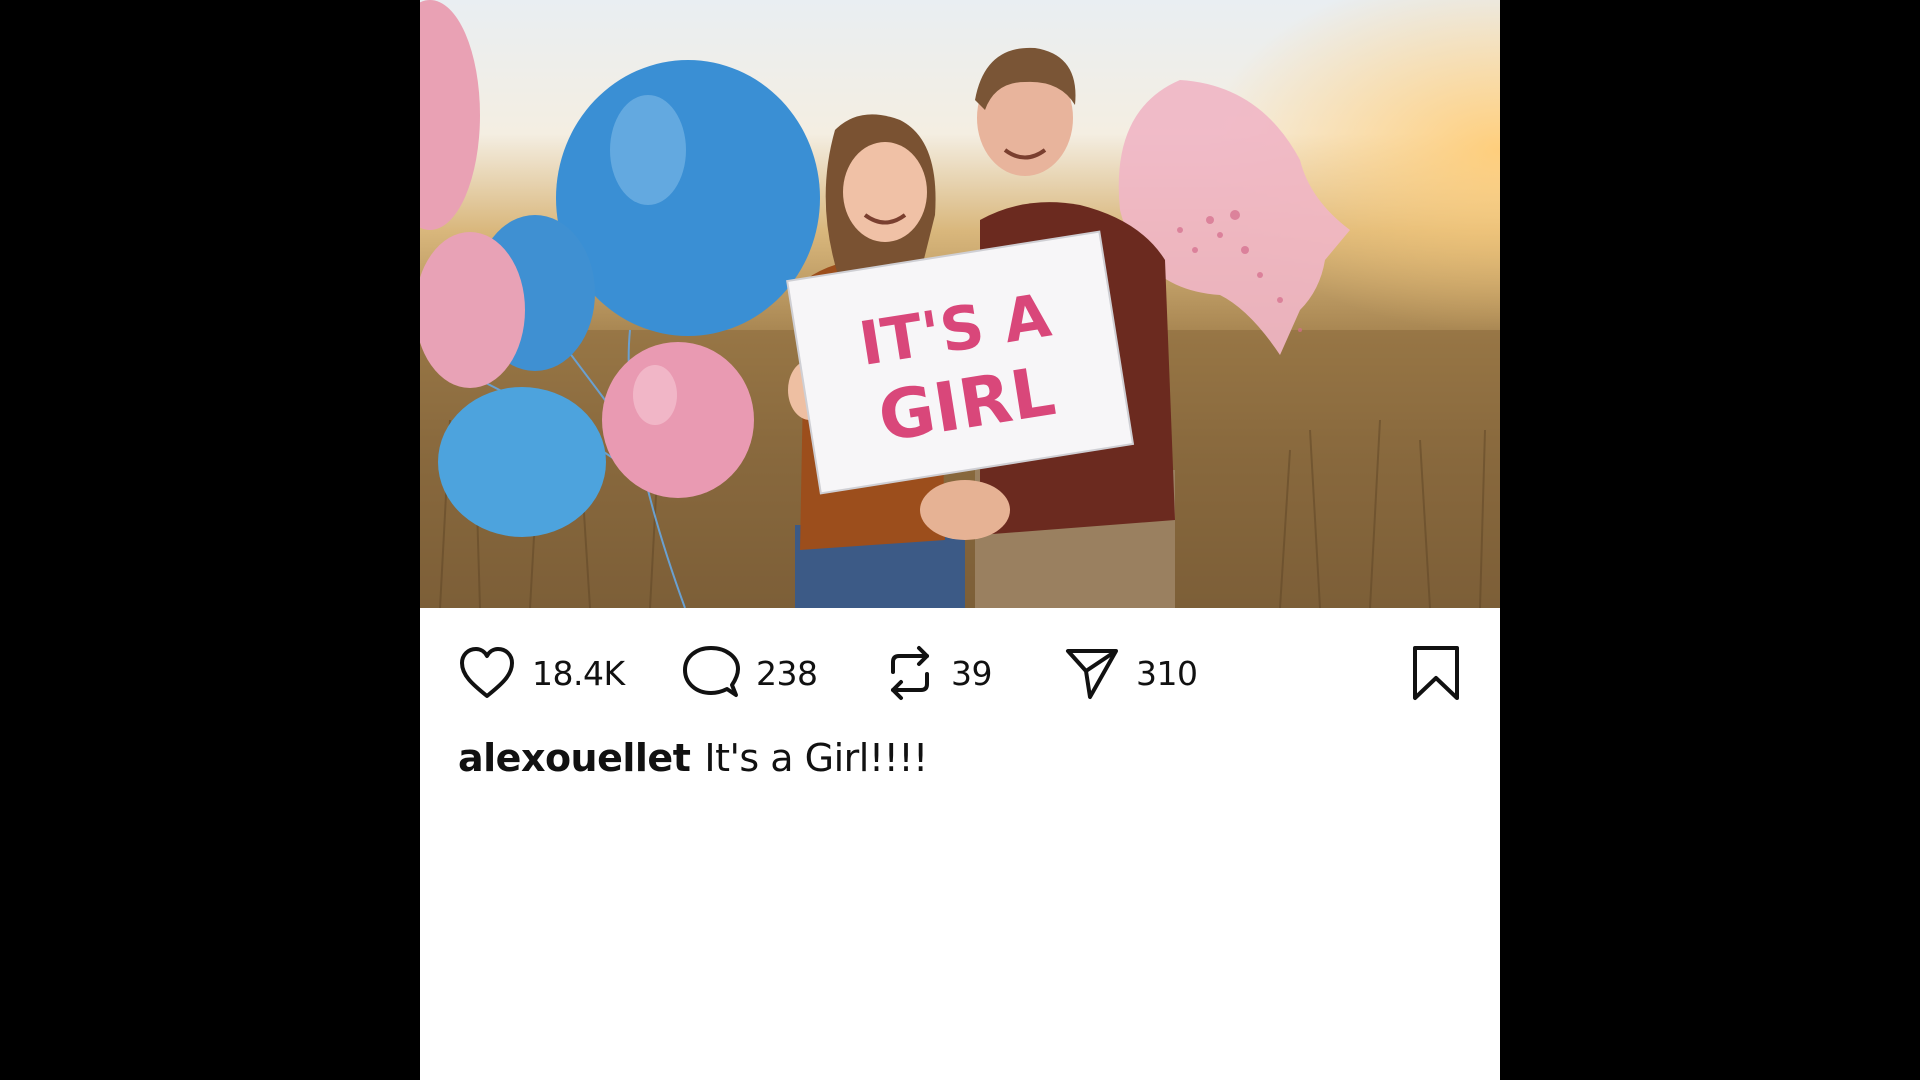 The width and height of the screenshot is (1920, 1080). Describe the element at coordinates (487, 673) in the screenshot. I see `heart-icon` at that location.